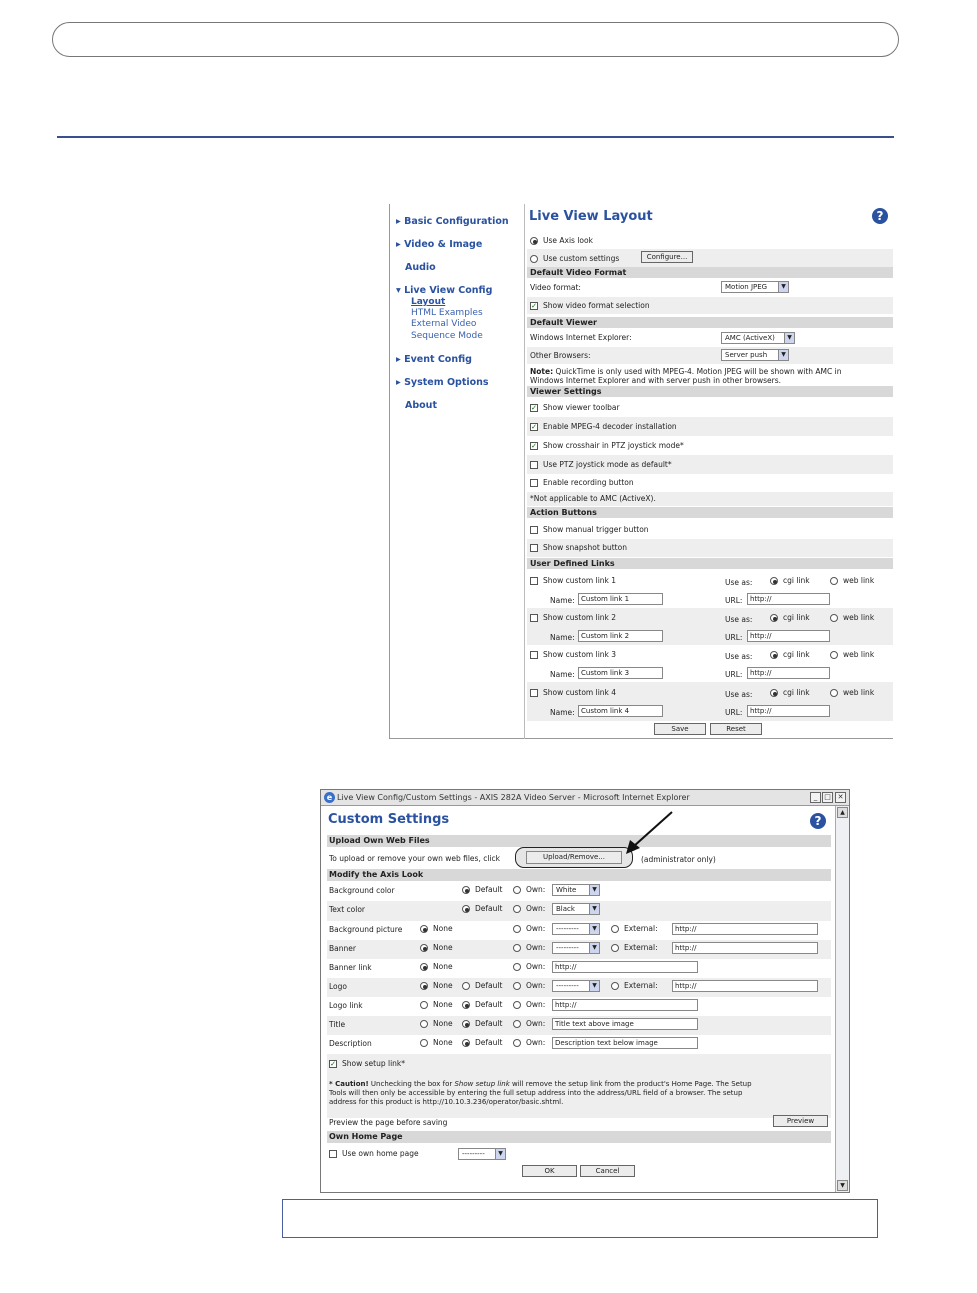  What do you see at coordinates (333, 1154) in the screenshot?
I see `use-own-home-page-checkbox` at bounding box center [333, 1154].